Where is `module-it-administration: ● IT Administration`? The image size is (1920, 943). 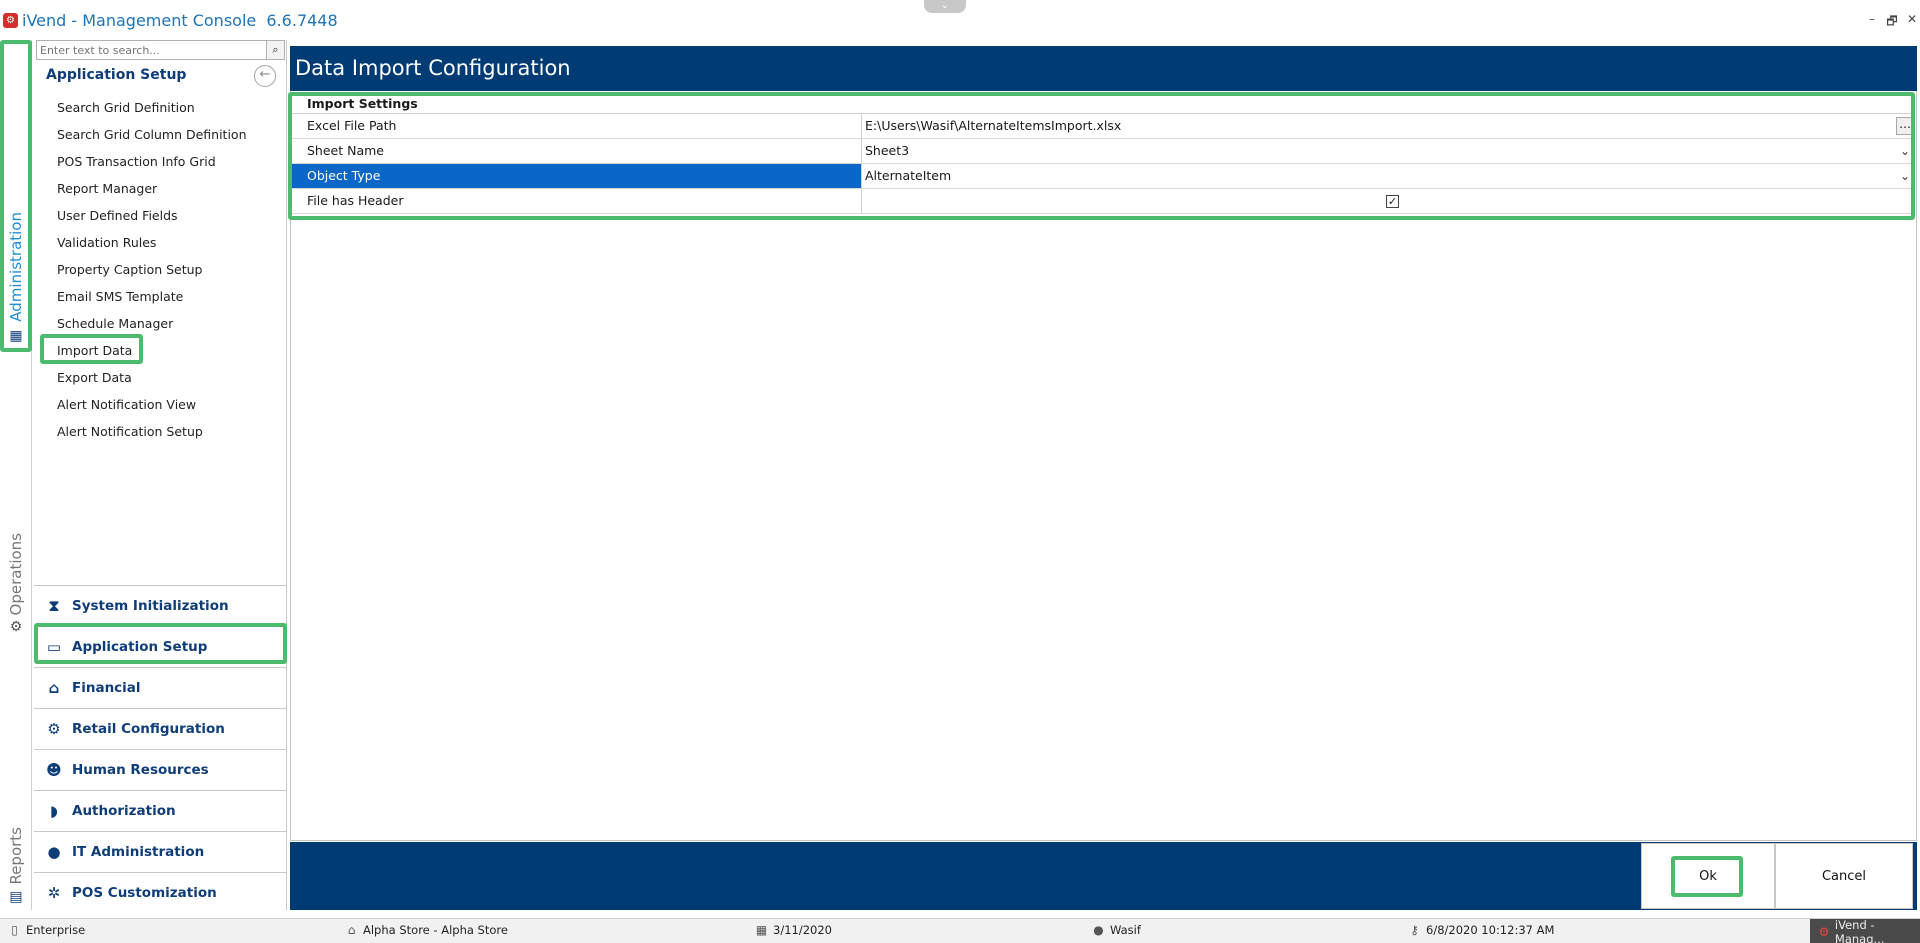 module-it-administration: ● IT Administration is located at coordinates (160, 851).